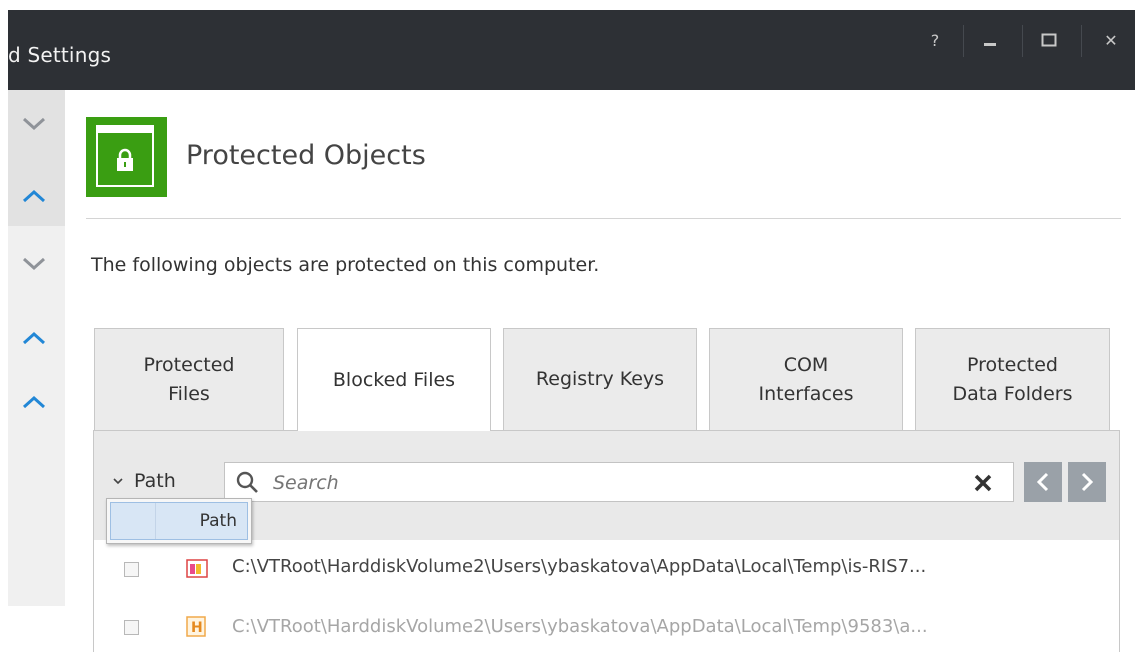 Image resolution: width=1135 pixels, height=652 pixels. Describe the element at coordinates (935, 40) in the screenshot. I see `help-button: ?` at that location.